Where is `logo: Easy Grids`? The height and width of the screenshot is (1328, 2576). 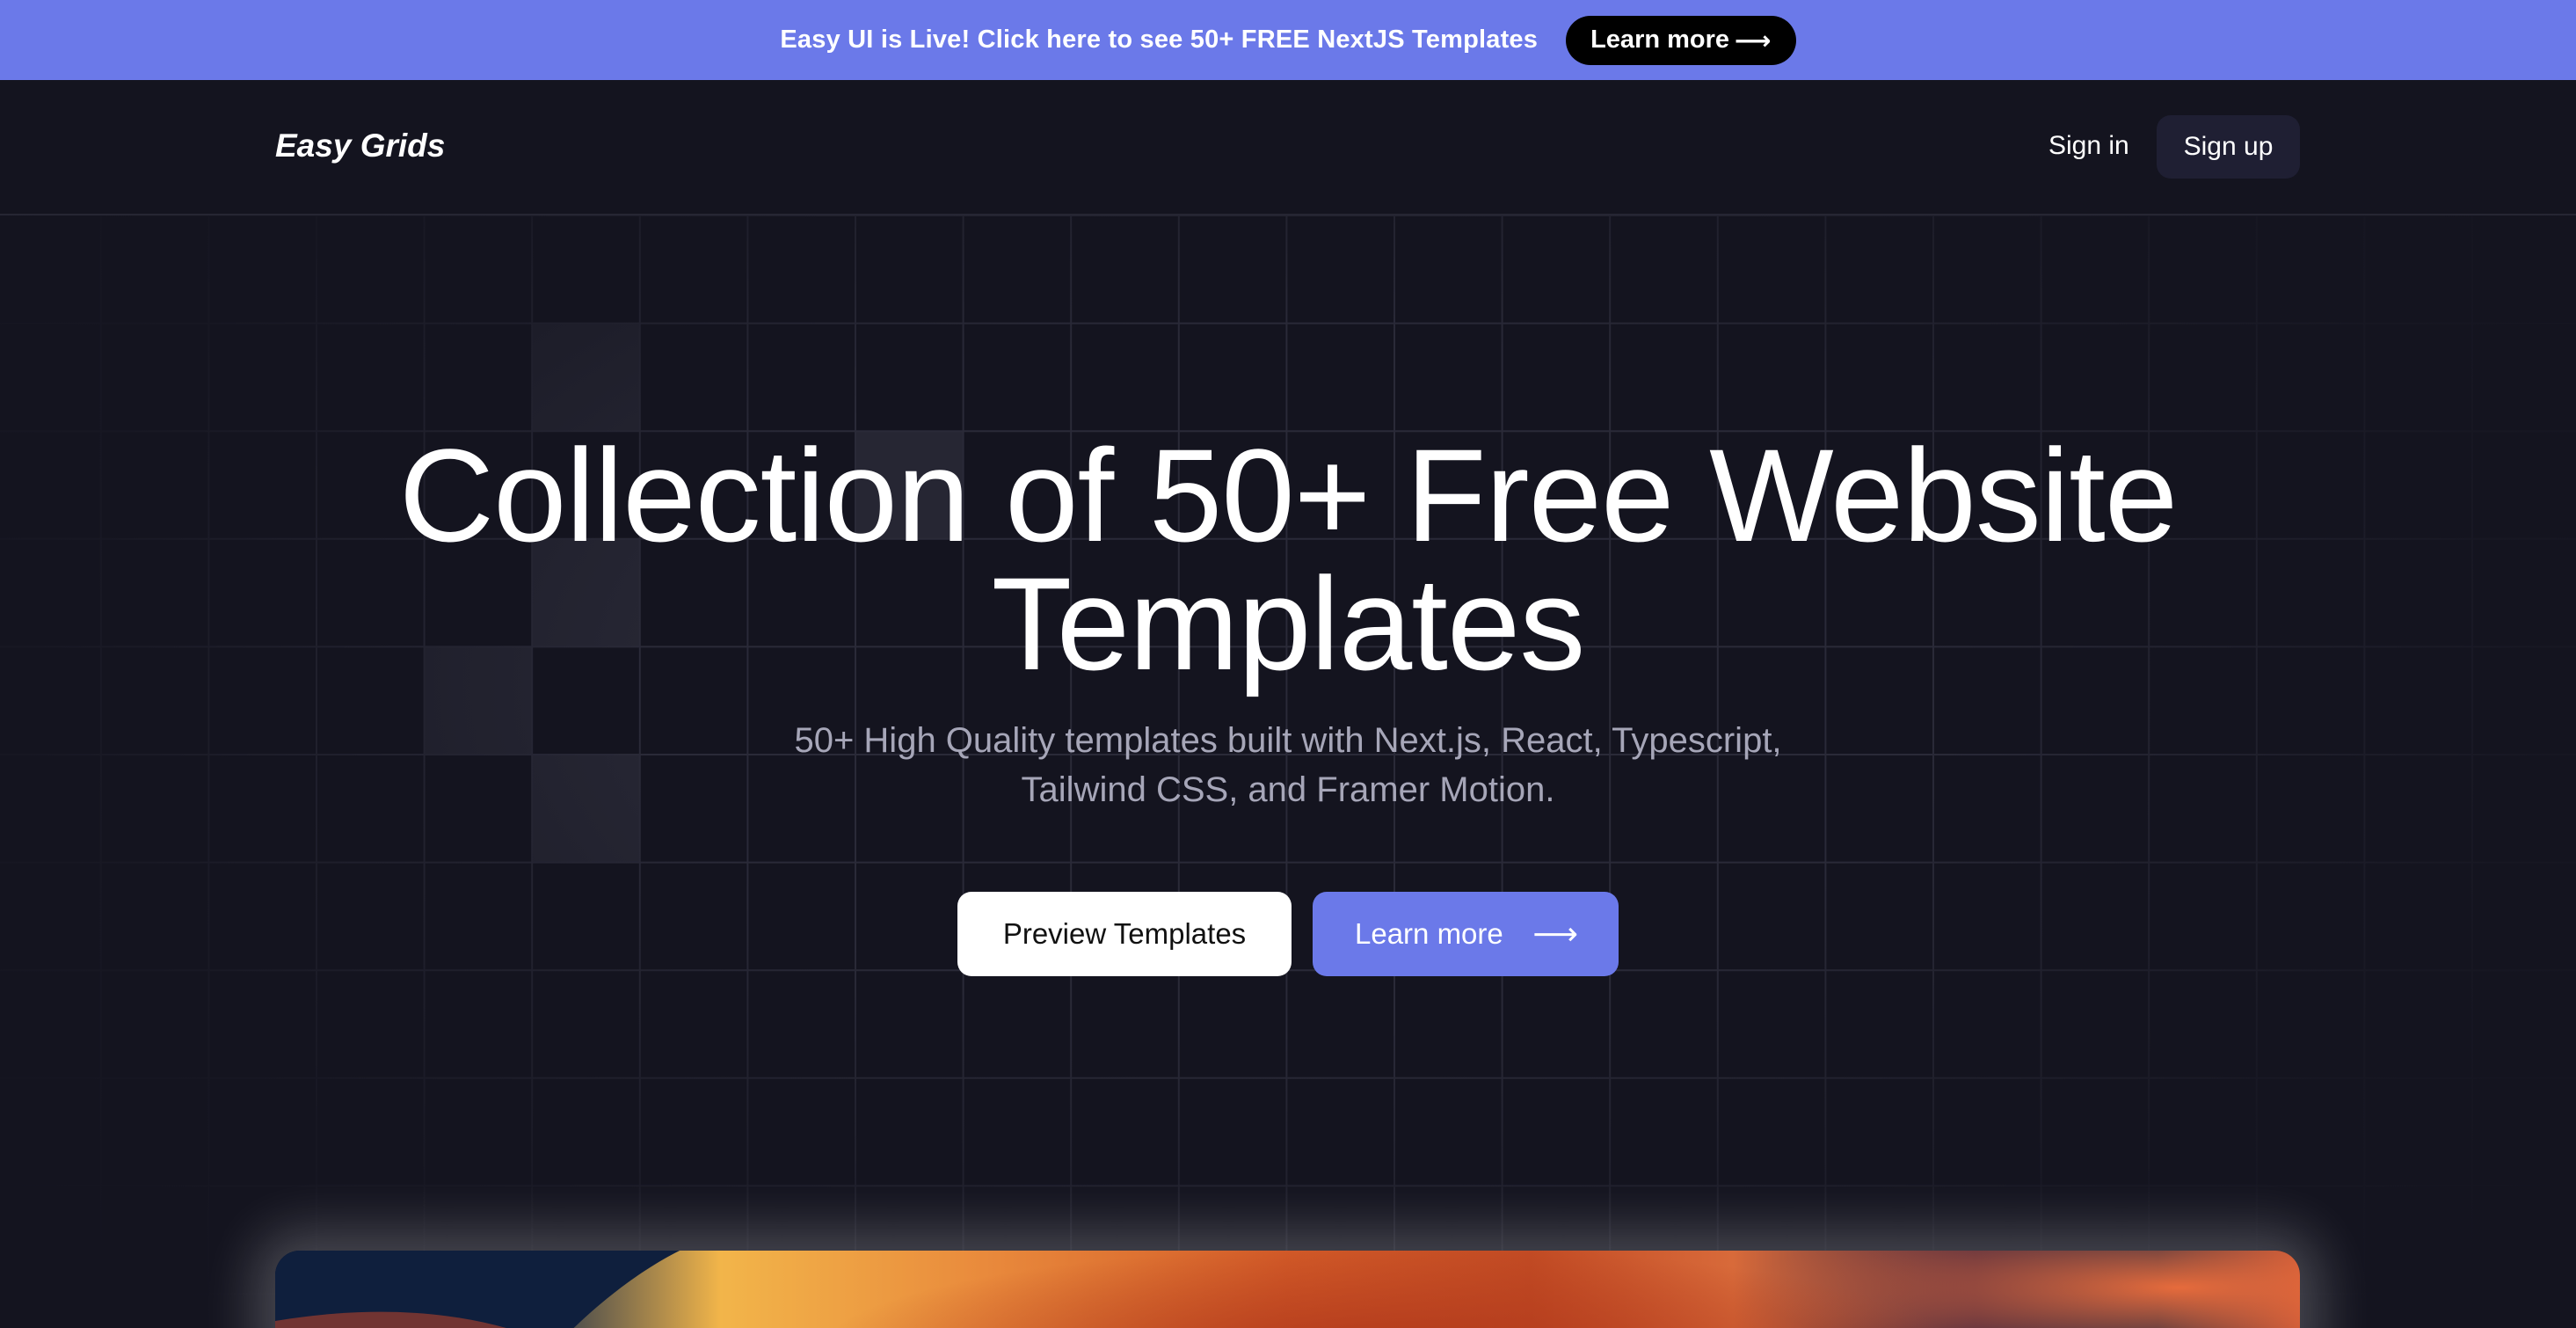
logo: Easy Grids is located at coordinates (360, 146).